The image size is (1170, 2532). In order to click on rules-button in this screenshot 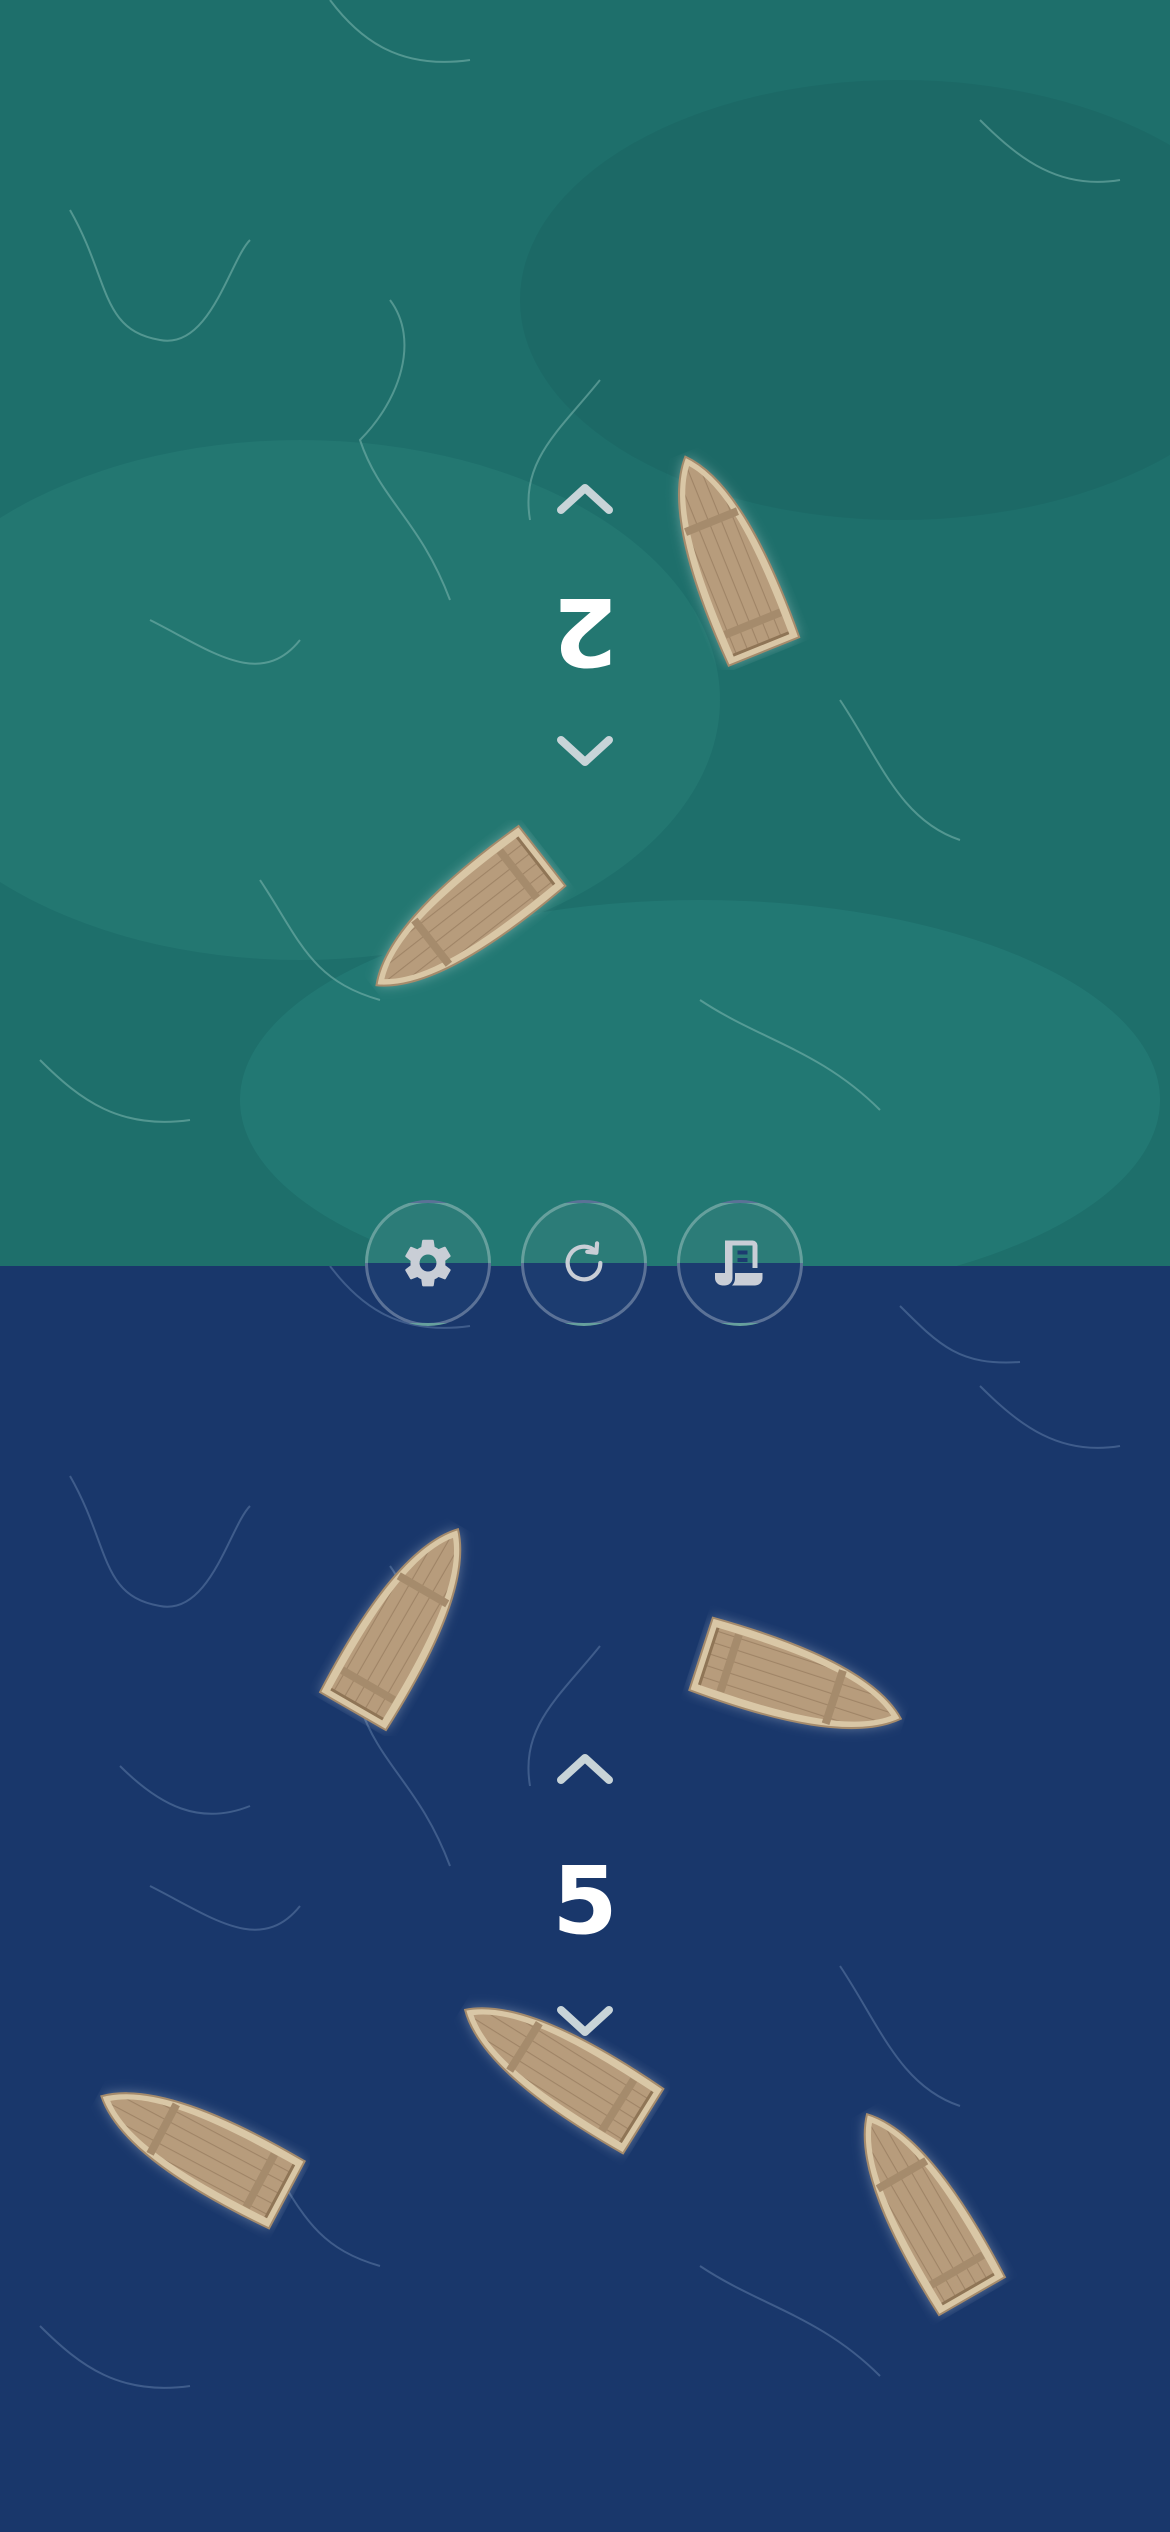, I will do `click(740, 1263)`.